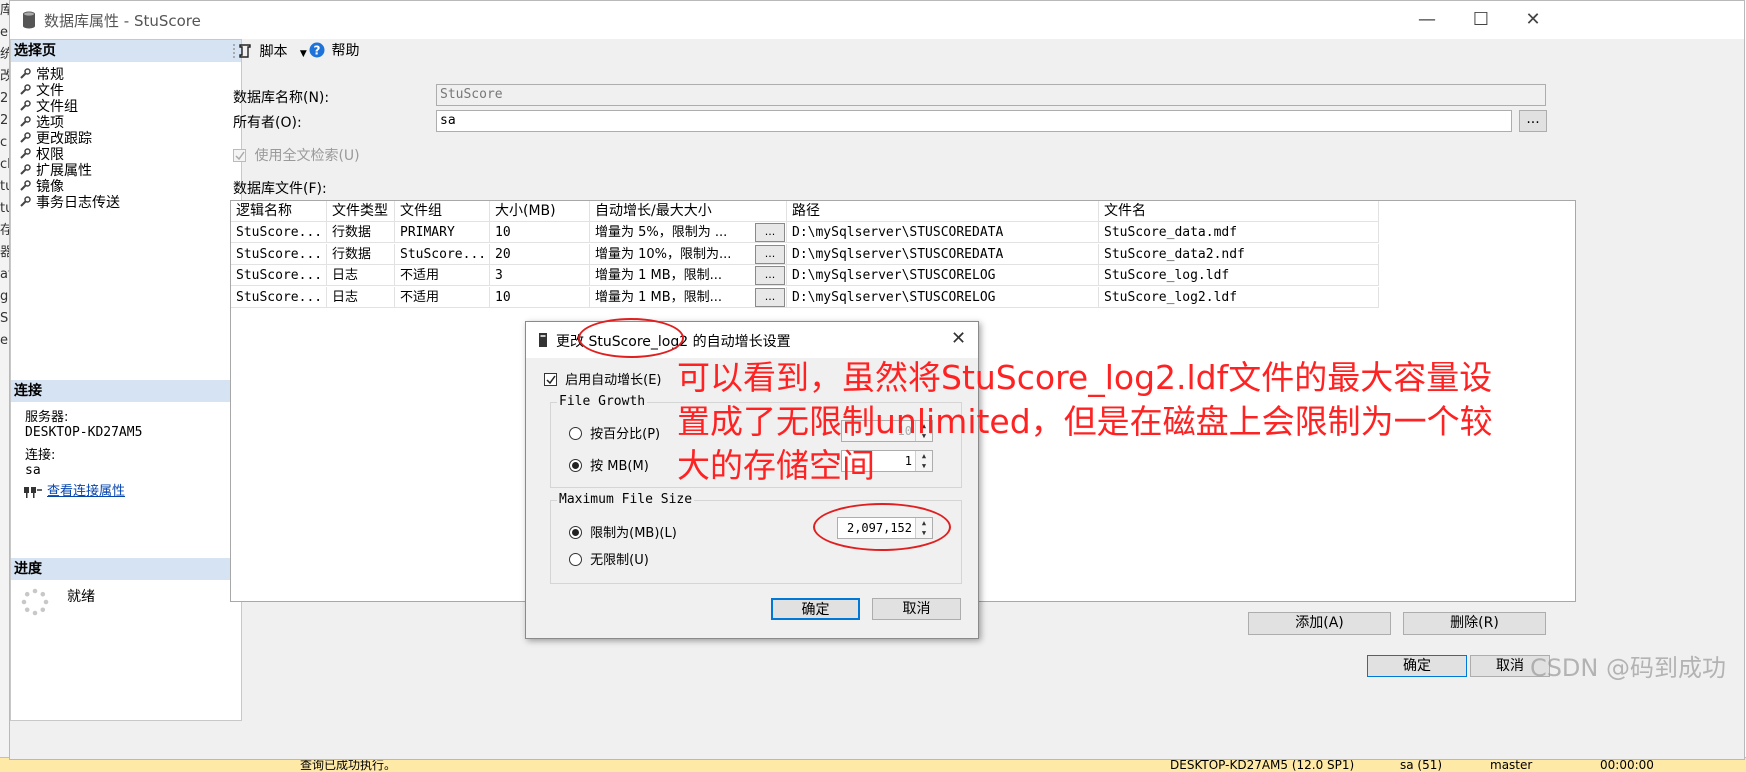  I want to click on help-icon: ?, so click(317, 50).